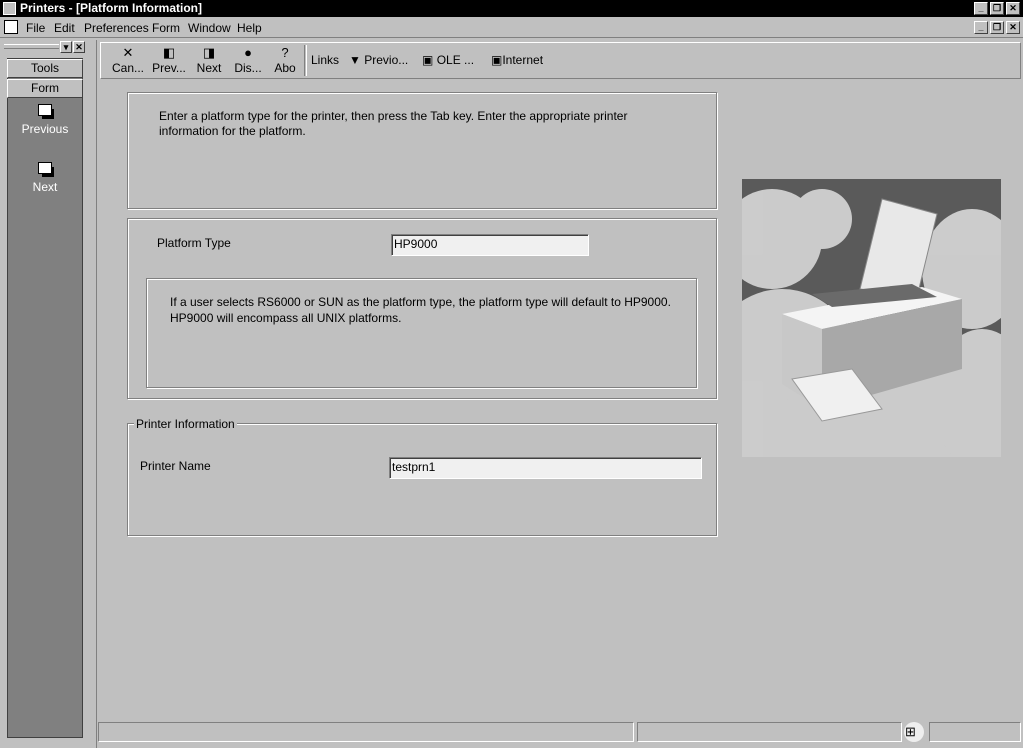  Describe the element at coordinates (1013, 27) in the screenshot. I see `doc-close-button: ✕` at that location.